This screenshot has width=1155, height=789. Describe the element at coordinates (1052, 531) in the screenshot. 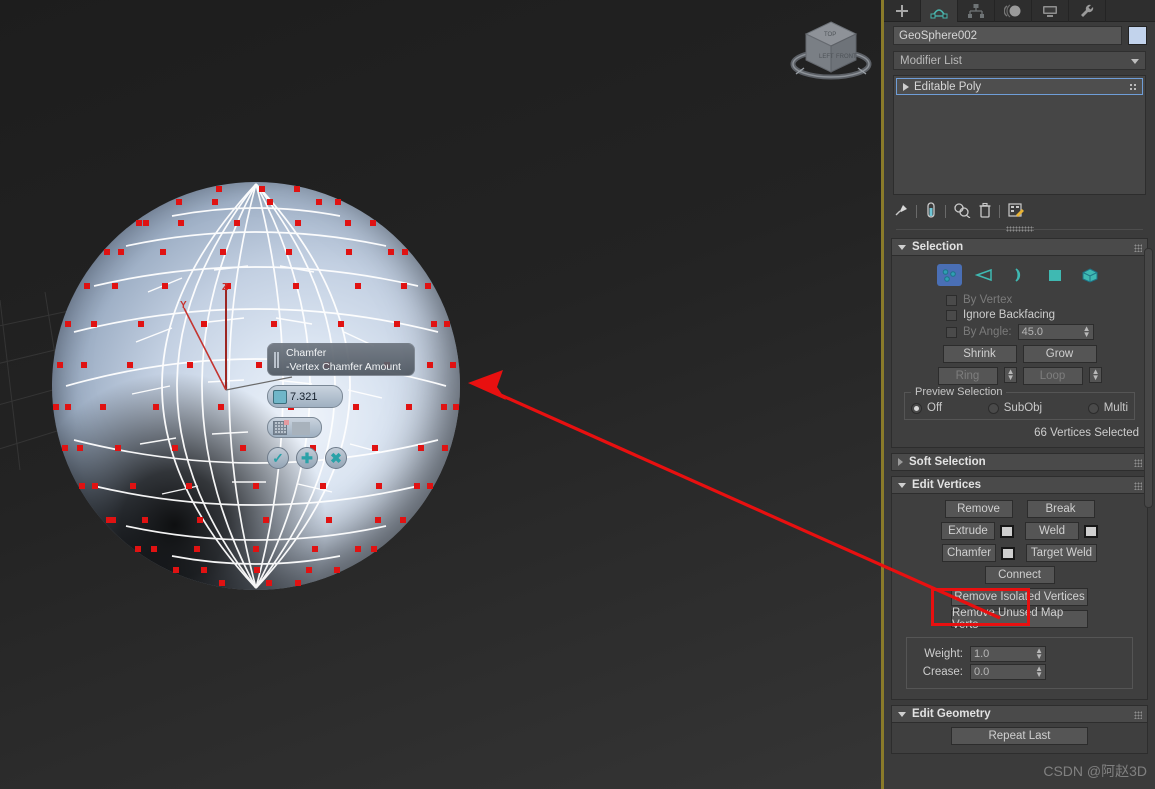

I see `weld-button: Weld` at that location.